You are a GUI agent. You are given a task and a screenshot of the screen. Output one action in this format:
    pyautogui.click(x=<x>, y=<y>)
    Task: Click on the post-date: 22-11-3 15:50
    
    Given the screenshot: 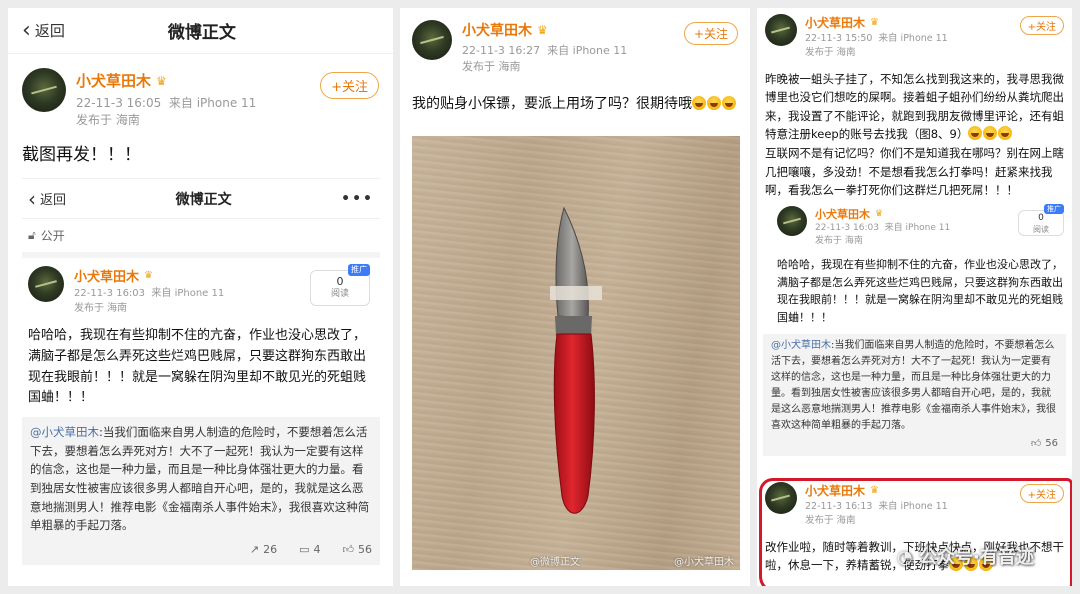 What is the action you would take?
    pyautogui.click(x=839, y=38)
    